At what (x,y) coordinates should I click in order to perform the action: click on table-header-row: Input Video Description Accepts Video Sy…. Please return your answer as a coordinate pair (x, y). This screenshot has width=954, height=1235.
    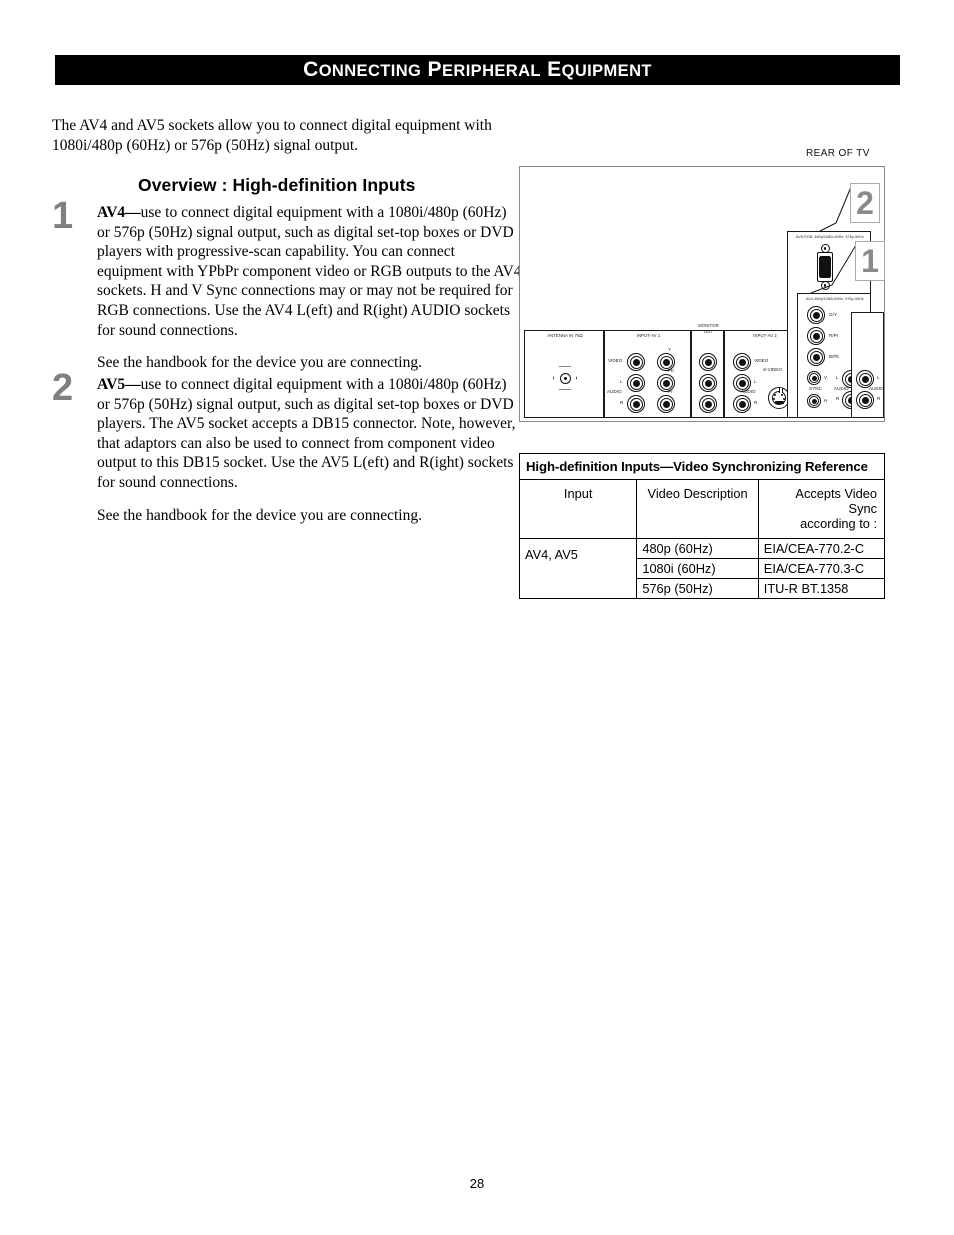
    Looking at the image, I should click on (702, 509).